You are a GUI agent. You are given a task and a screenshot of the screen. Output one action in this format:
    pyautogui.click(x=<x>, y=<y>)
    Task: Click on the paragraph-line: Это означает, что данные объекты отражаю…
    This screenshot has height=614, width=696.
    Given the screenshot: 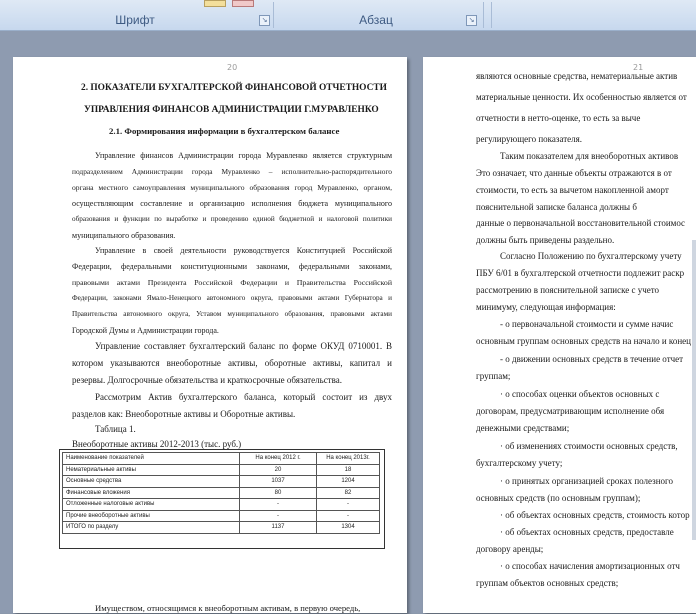 What is the action you would take?
    pyautogui.click(x=574, y=173)
    